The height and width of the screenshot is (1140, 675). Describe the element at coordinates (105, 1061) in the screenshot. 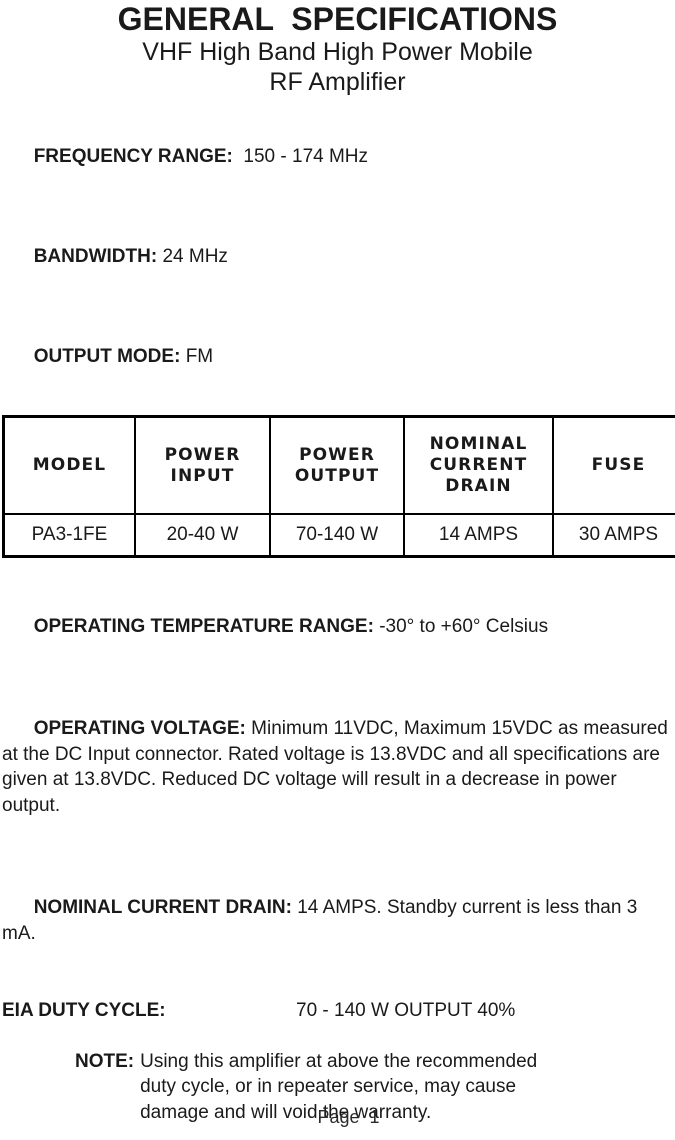

I see `note-label: NOTE:` at that location.